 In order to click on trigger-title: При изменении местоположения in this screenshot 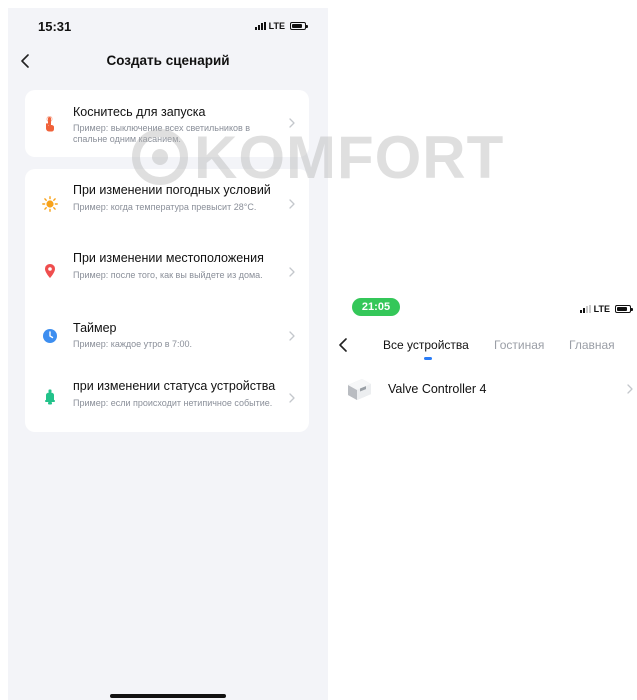, I will do `click(168, 258)`.